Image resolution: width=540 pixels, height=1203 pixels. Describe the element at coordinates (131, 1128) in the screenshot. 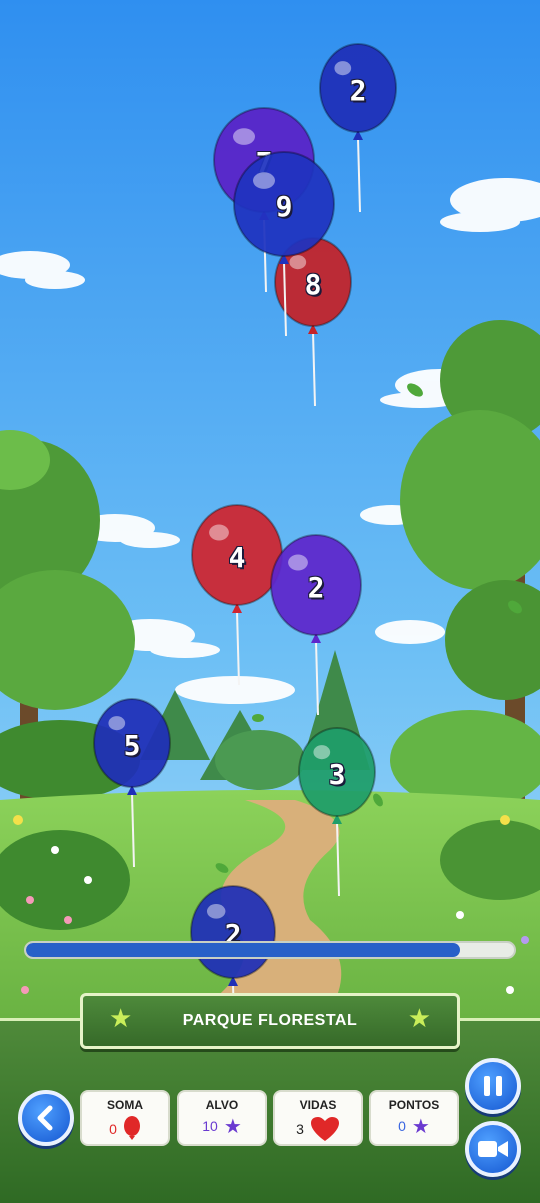

I see `red-balloon-icon` at that location.